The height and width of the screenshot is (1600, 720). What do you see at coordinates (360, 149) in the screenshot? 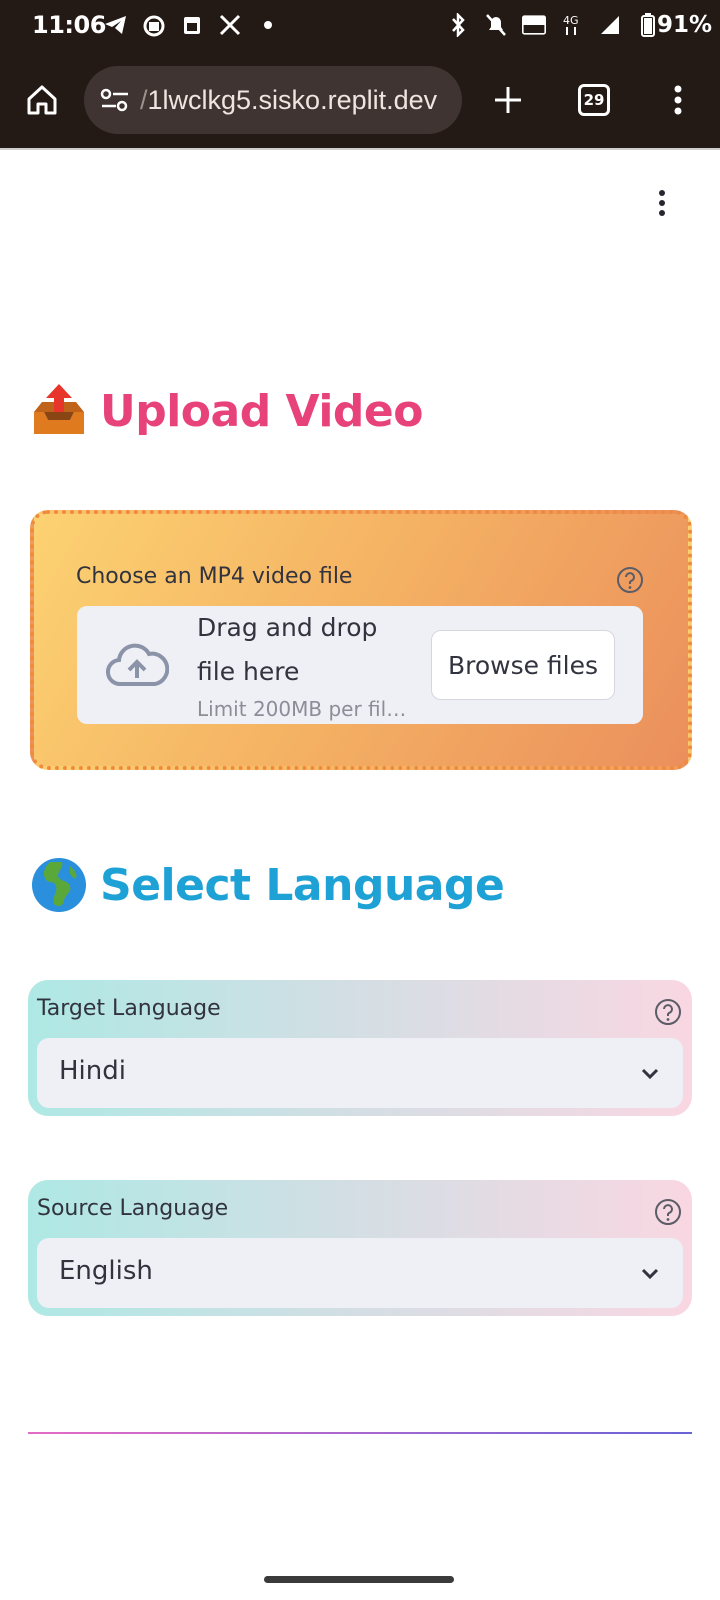
I see `toolbar-divider` at bounding box center [360, 149].